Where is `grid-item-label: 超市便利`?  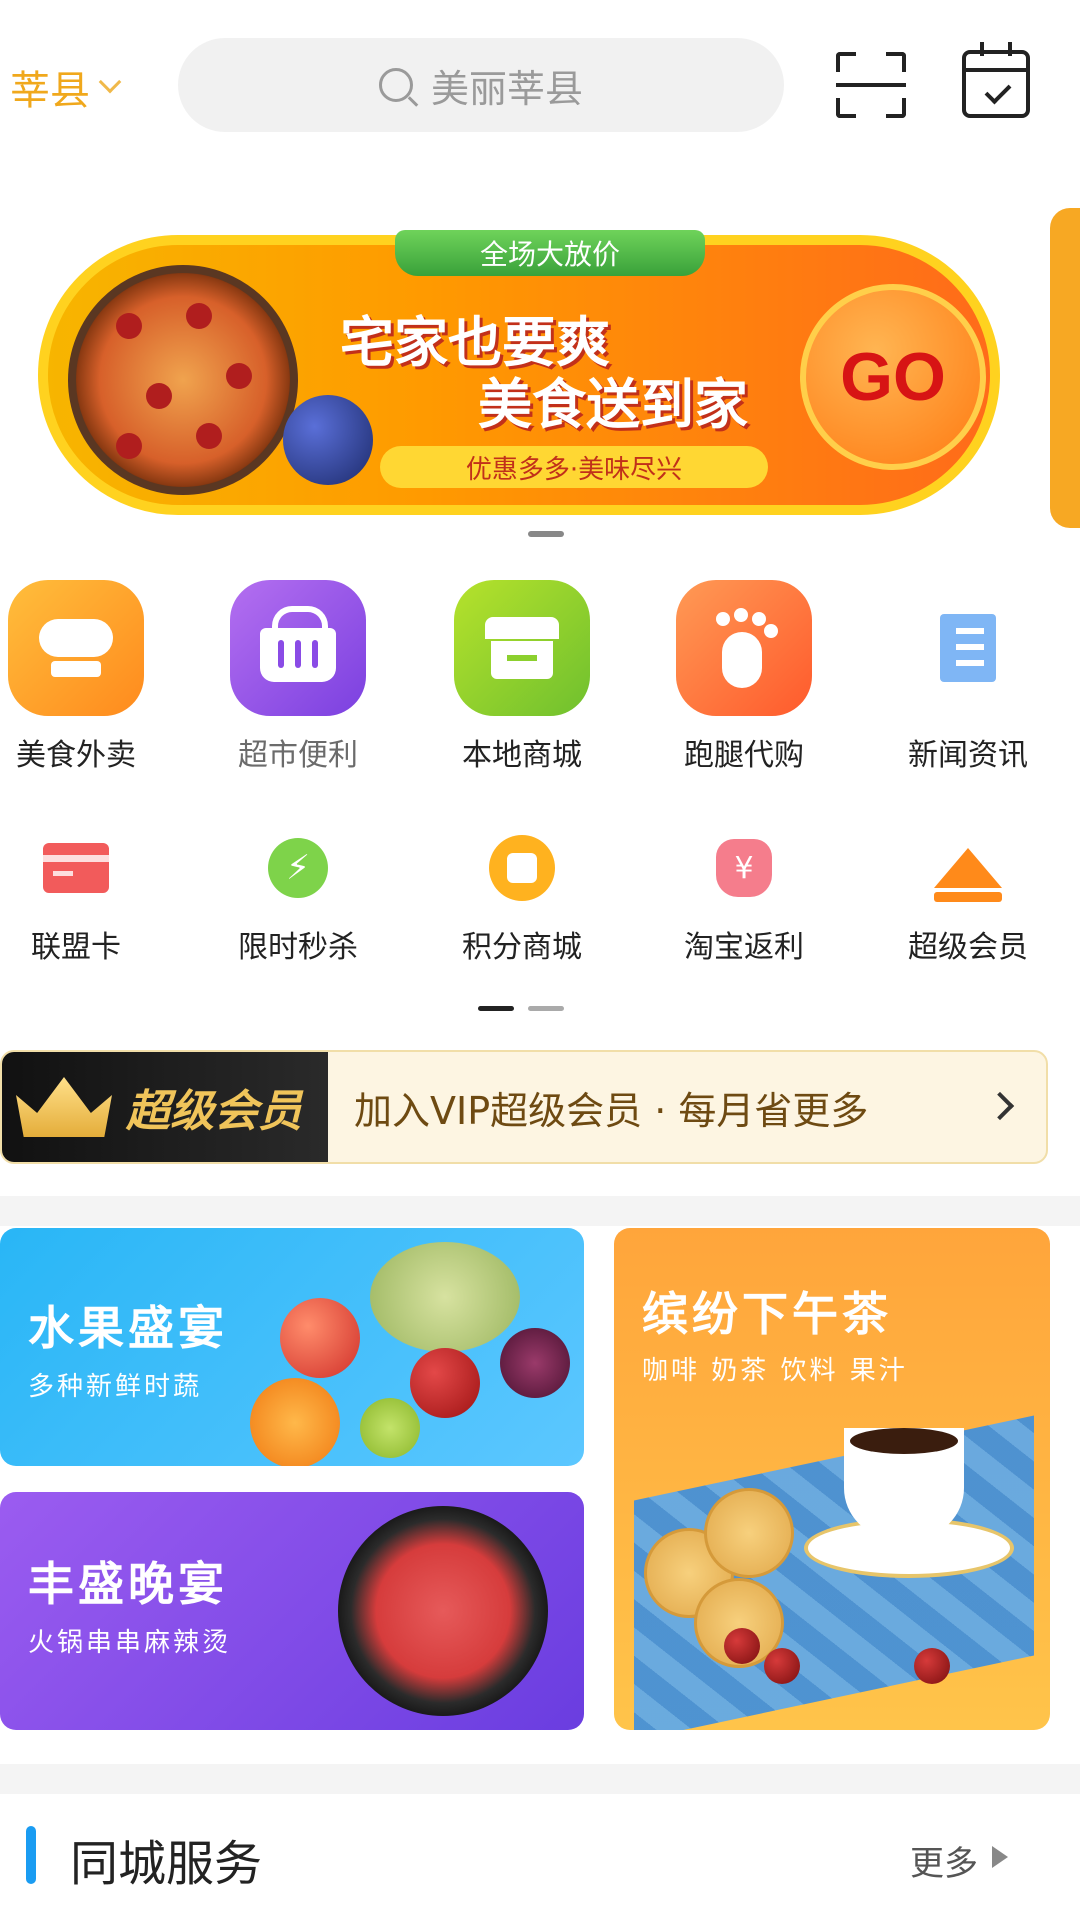
grid-item-label: 超市便利 is located at coordinates (298, 755).